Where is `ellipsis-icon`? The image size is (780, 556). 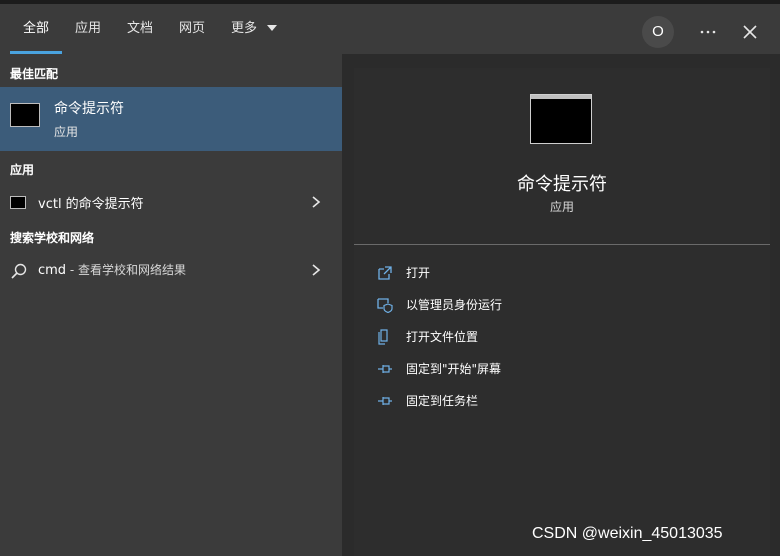
ellipsis-icon is located at coordinates (708, 32).